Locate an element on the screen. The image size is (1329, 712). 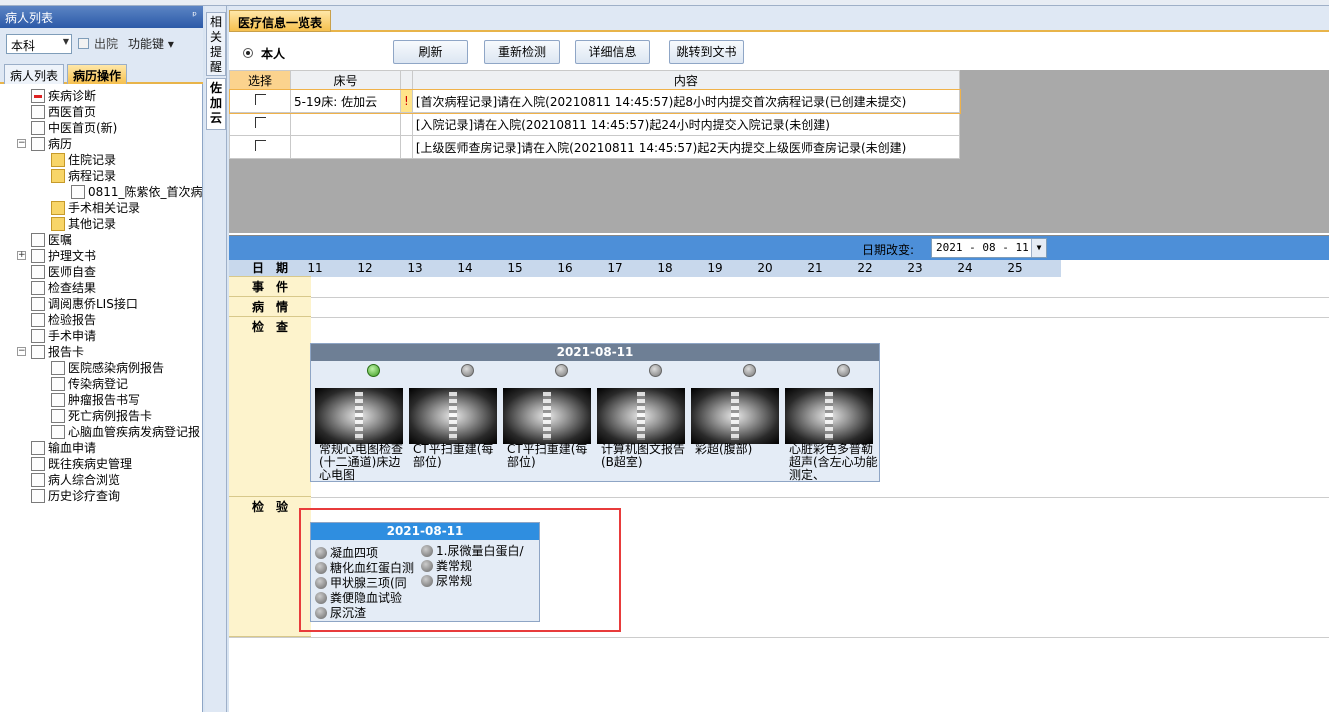
day-label: 19 is located at coordinates (715, 268).